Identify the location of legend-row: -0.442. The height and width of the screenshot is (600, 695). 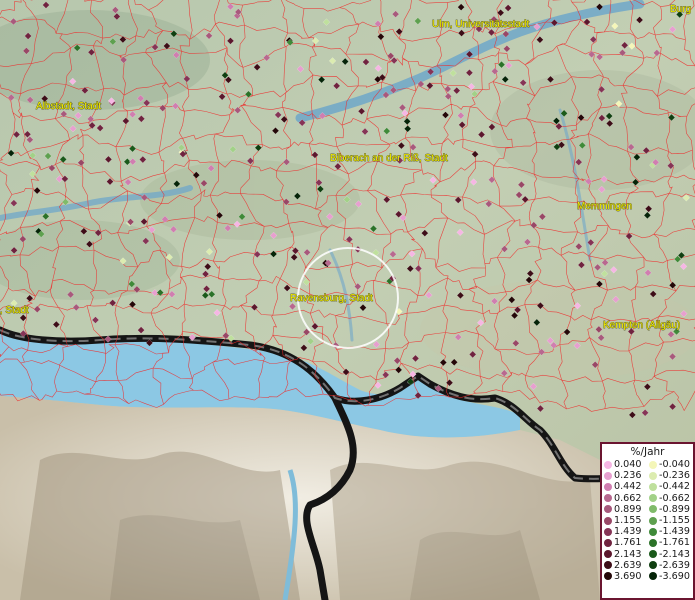
(669, 486).